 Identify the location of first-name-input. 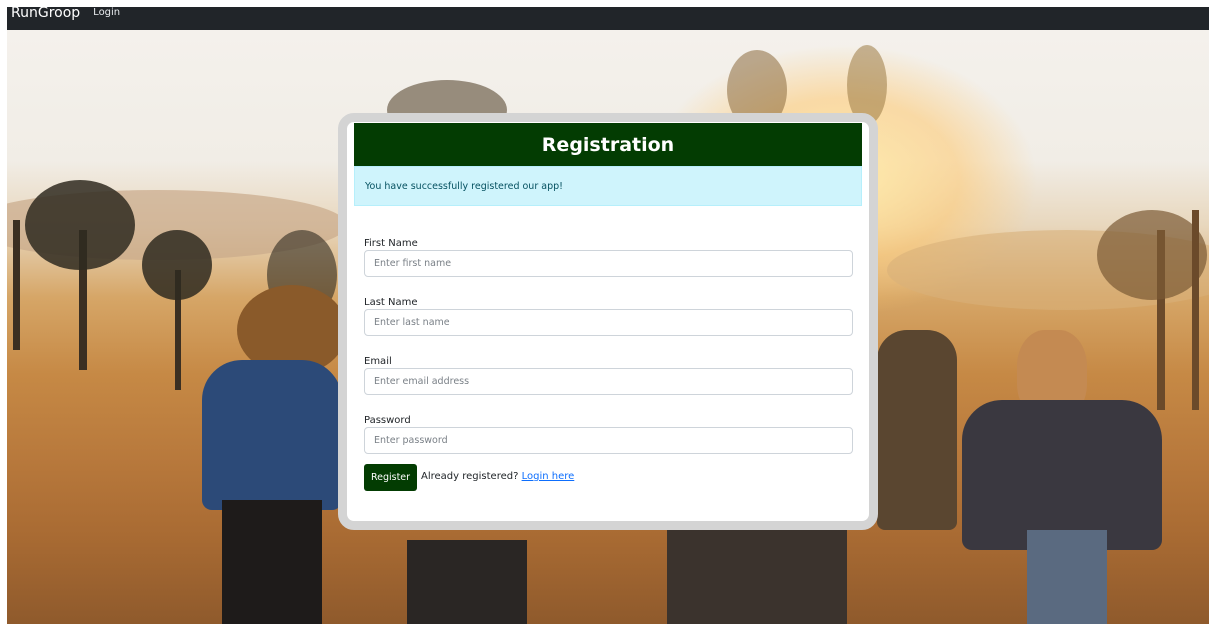
(608, 263).